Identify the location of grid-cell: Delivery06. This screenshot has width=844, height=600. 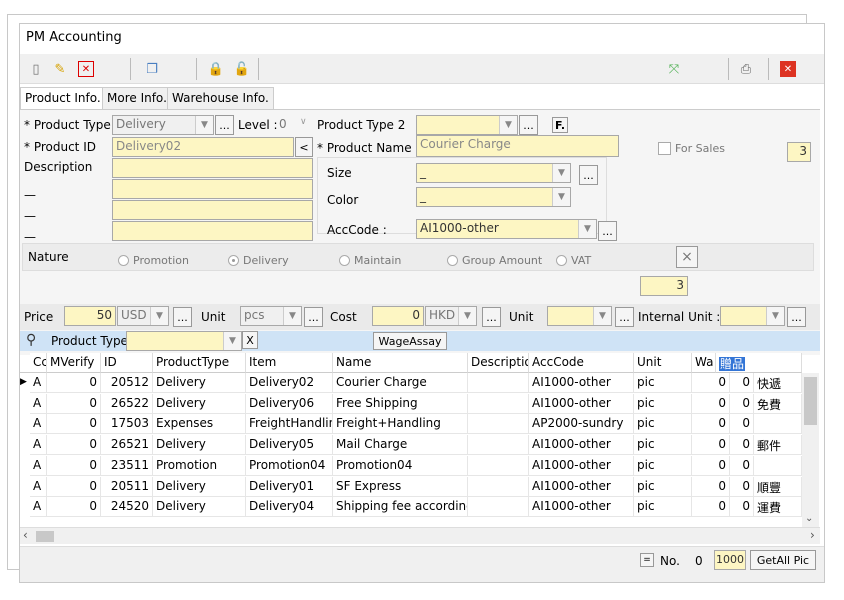
(289, 403).